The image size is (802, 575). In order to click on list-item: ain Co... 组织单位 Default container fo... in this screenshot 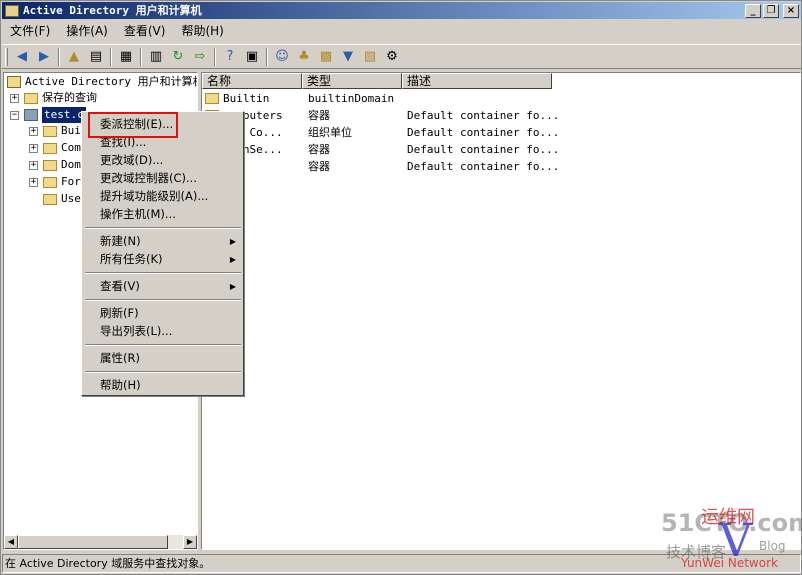, I will do `click(501, 132)`.